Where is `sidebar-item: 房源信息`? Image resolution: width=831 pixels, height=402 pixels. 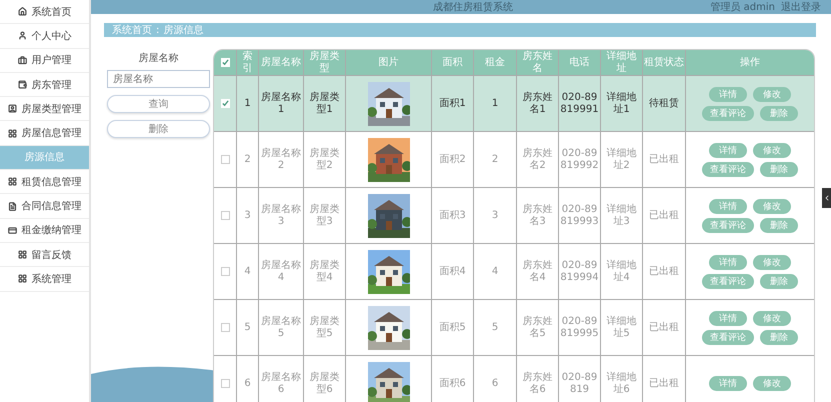 sidebar-item: 房源信息 is located at coordinates (44, 158).